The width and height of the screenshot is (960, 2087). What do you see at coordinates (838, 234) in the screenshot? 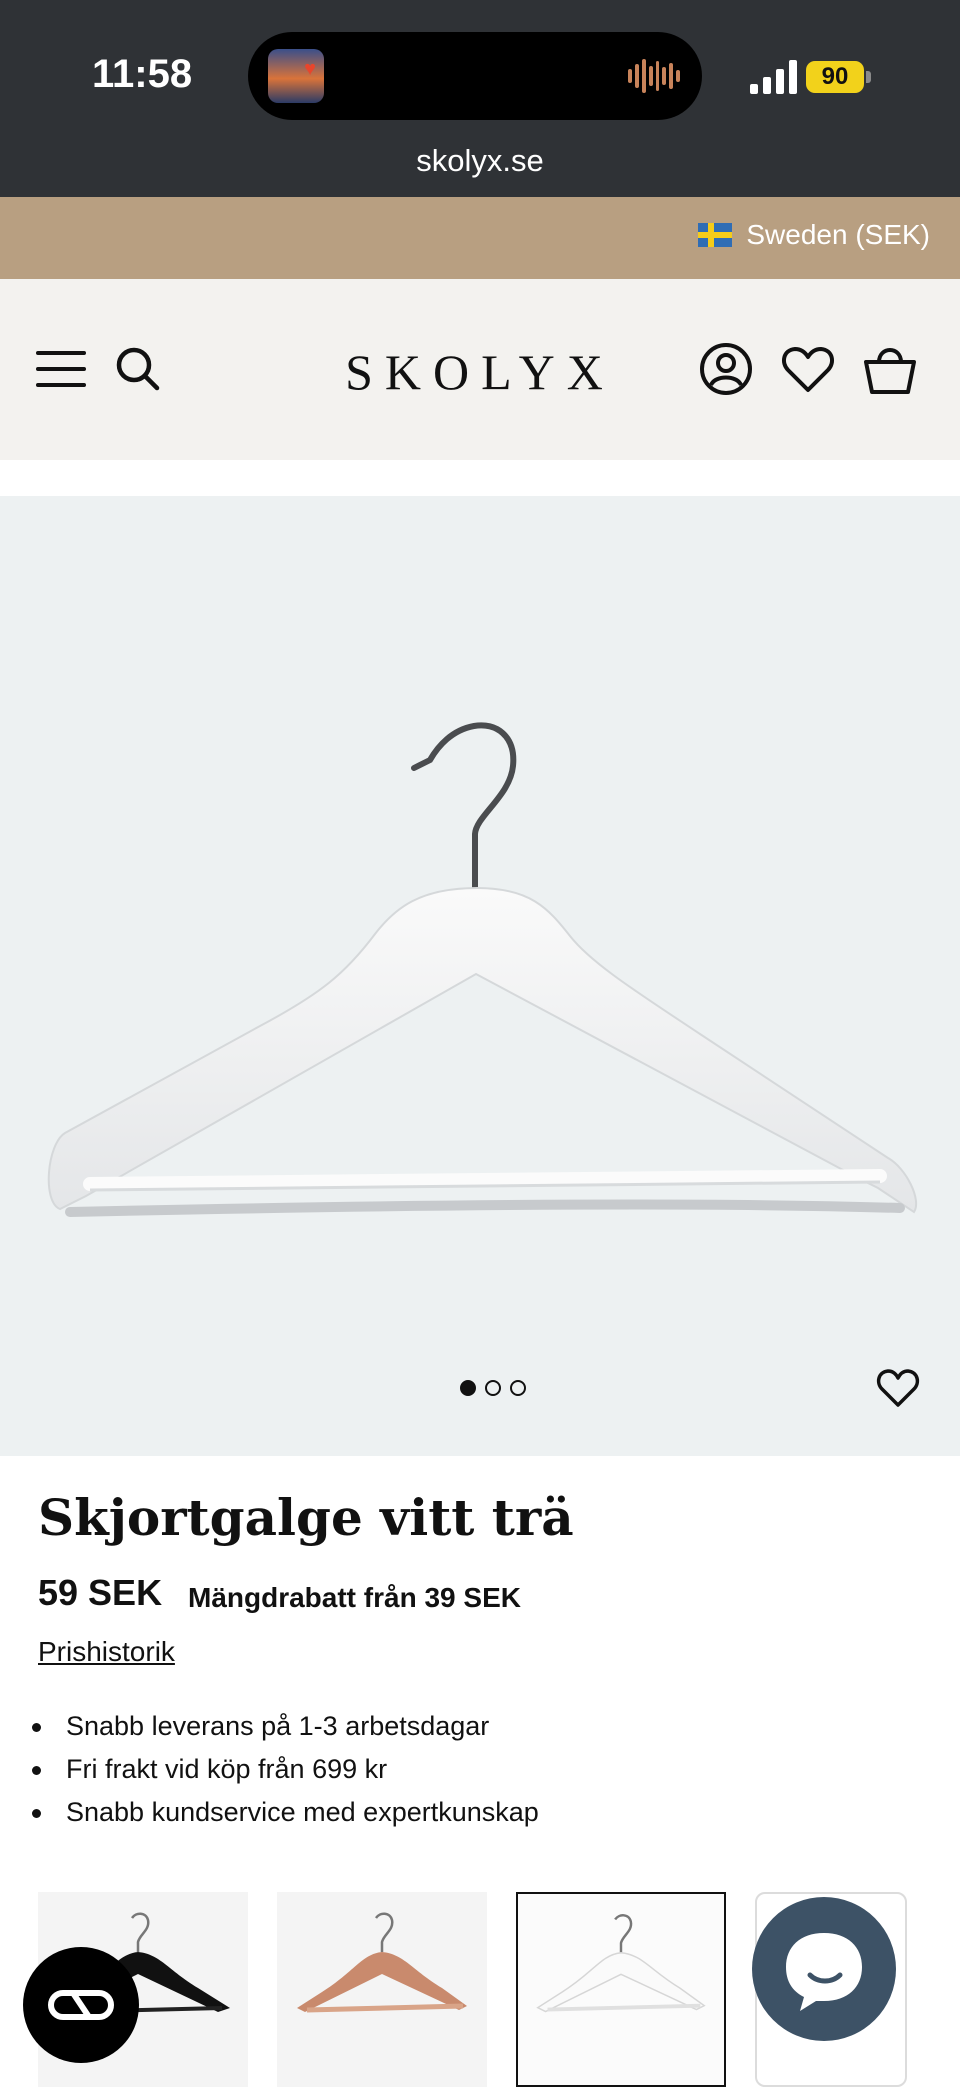
I see `country-label: Sweden (SEK)` at bounding box center [838, 234].